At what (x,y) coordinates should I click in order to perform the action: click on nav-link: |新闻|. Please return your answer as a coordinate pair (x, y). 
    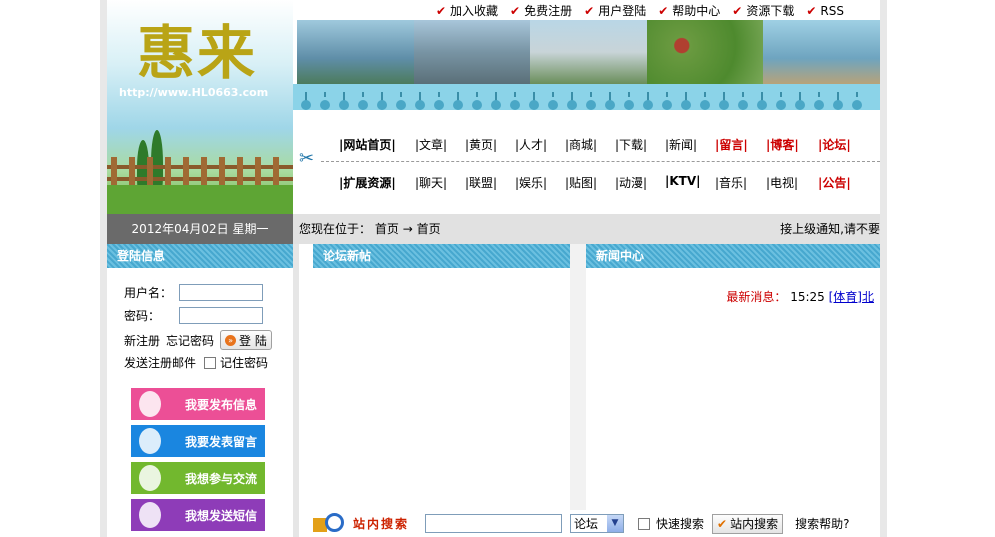
    Looking at the image, I should click on (690, 144).